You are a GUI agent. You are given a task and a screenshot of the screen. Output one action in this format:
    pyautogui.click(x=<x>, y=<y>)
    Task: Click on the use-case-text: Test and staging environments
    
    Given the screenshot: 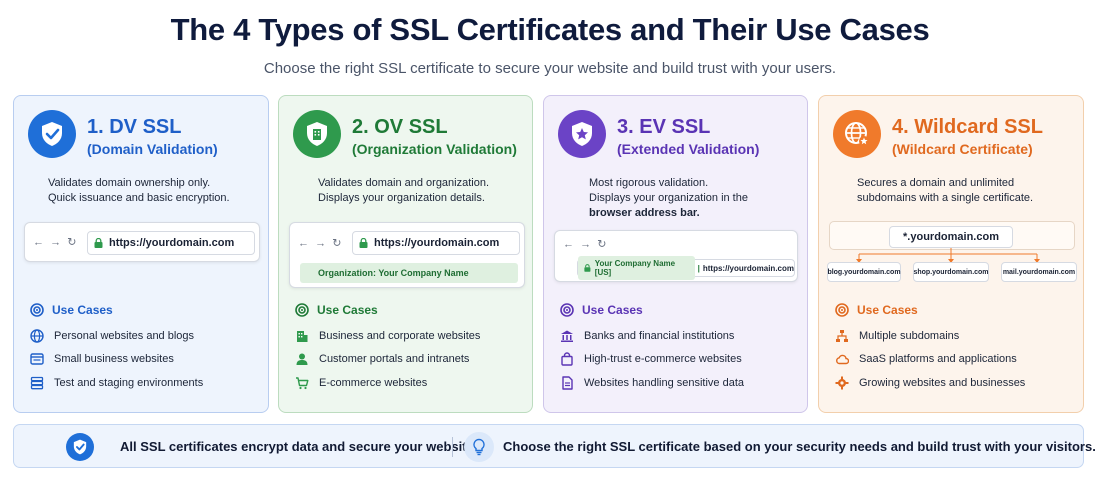 What is the action you would take?
    pyautogui.click(x=129, y=383)
    